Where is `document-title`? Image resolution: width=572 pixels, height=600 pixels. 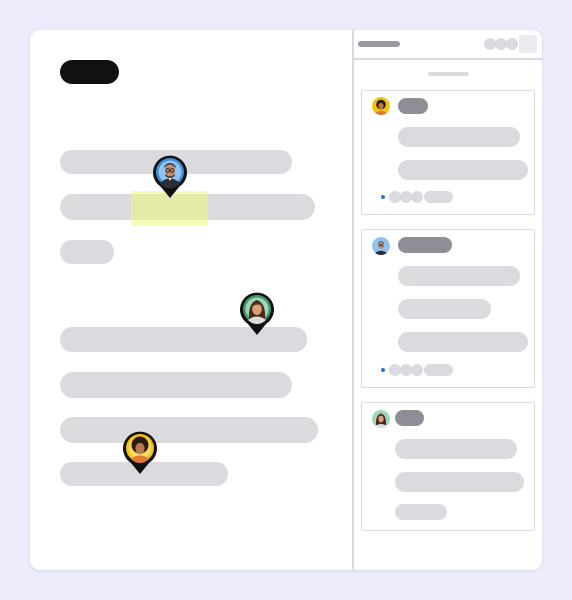 document-title is located at coordinates (89, 72).